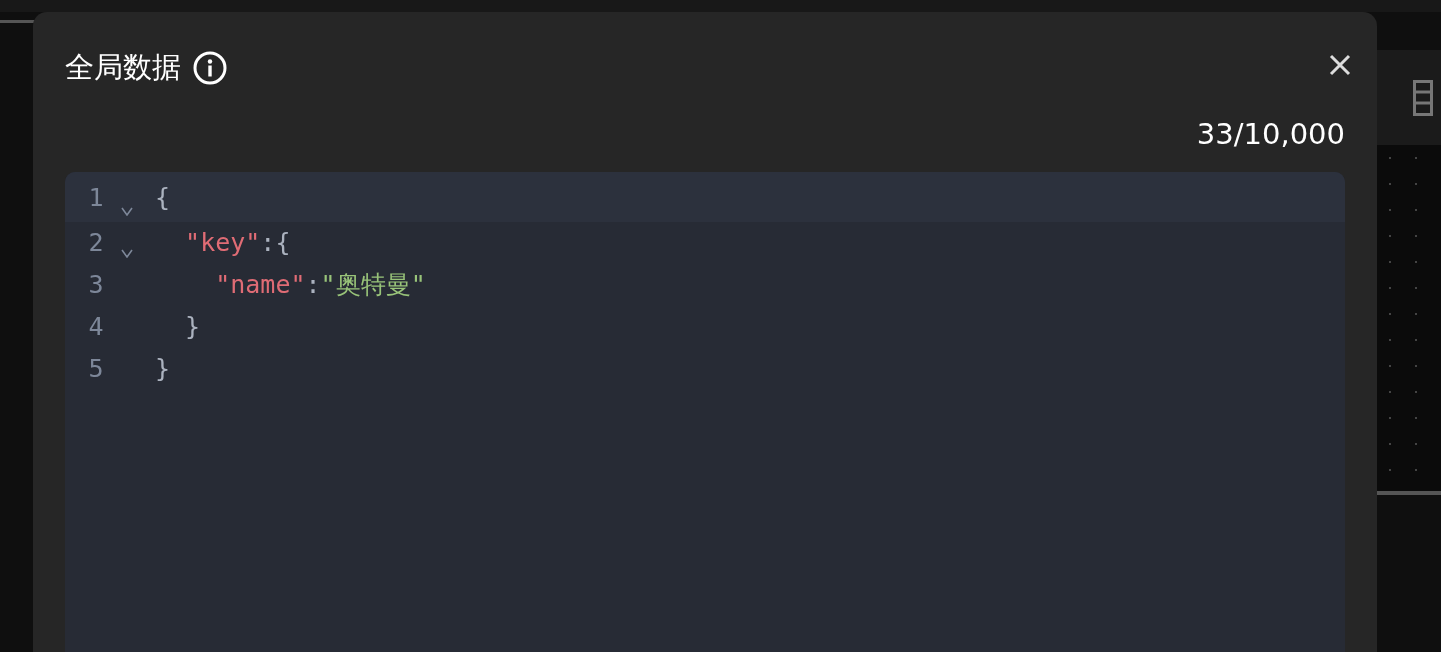 Image resolution: width=1441 pixels, height=652 pixels. Describe the element at coordinates (1270, 134) in the screenshot. I see `character-counter: 33/10,000` at that location.